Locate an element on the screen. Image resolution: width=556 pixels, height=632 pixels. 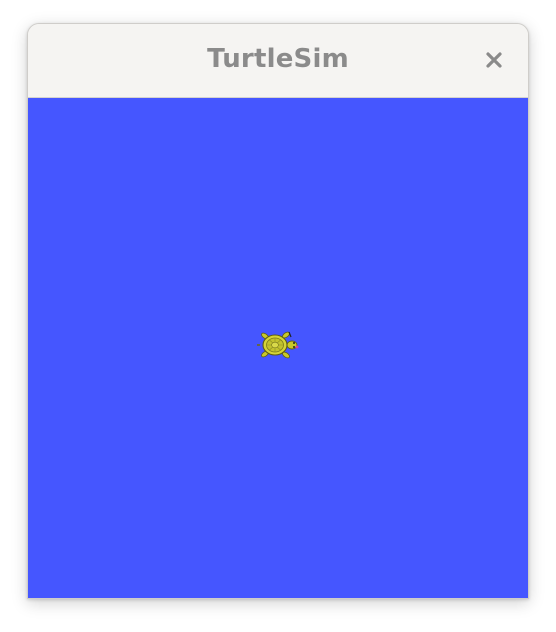
title-bar: TurtleSim is located at coordinates (278, 61).